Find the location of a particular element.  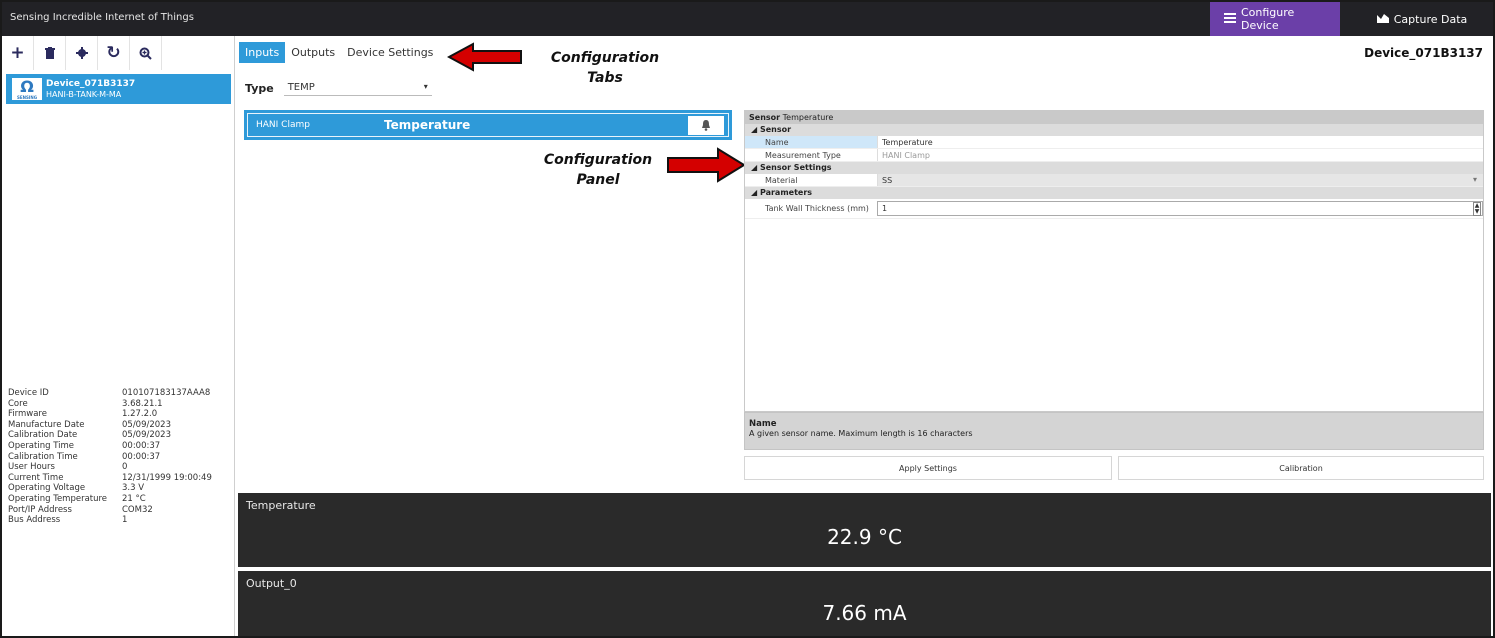

add-device-button: + is located at coordinates (18, 53).